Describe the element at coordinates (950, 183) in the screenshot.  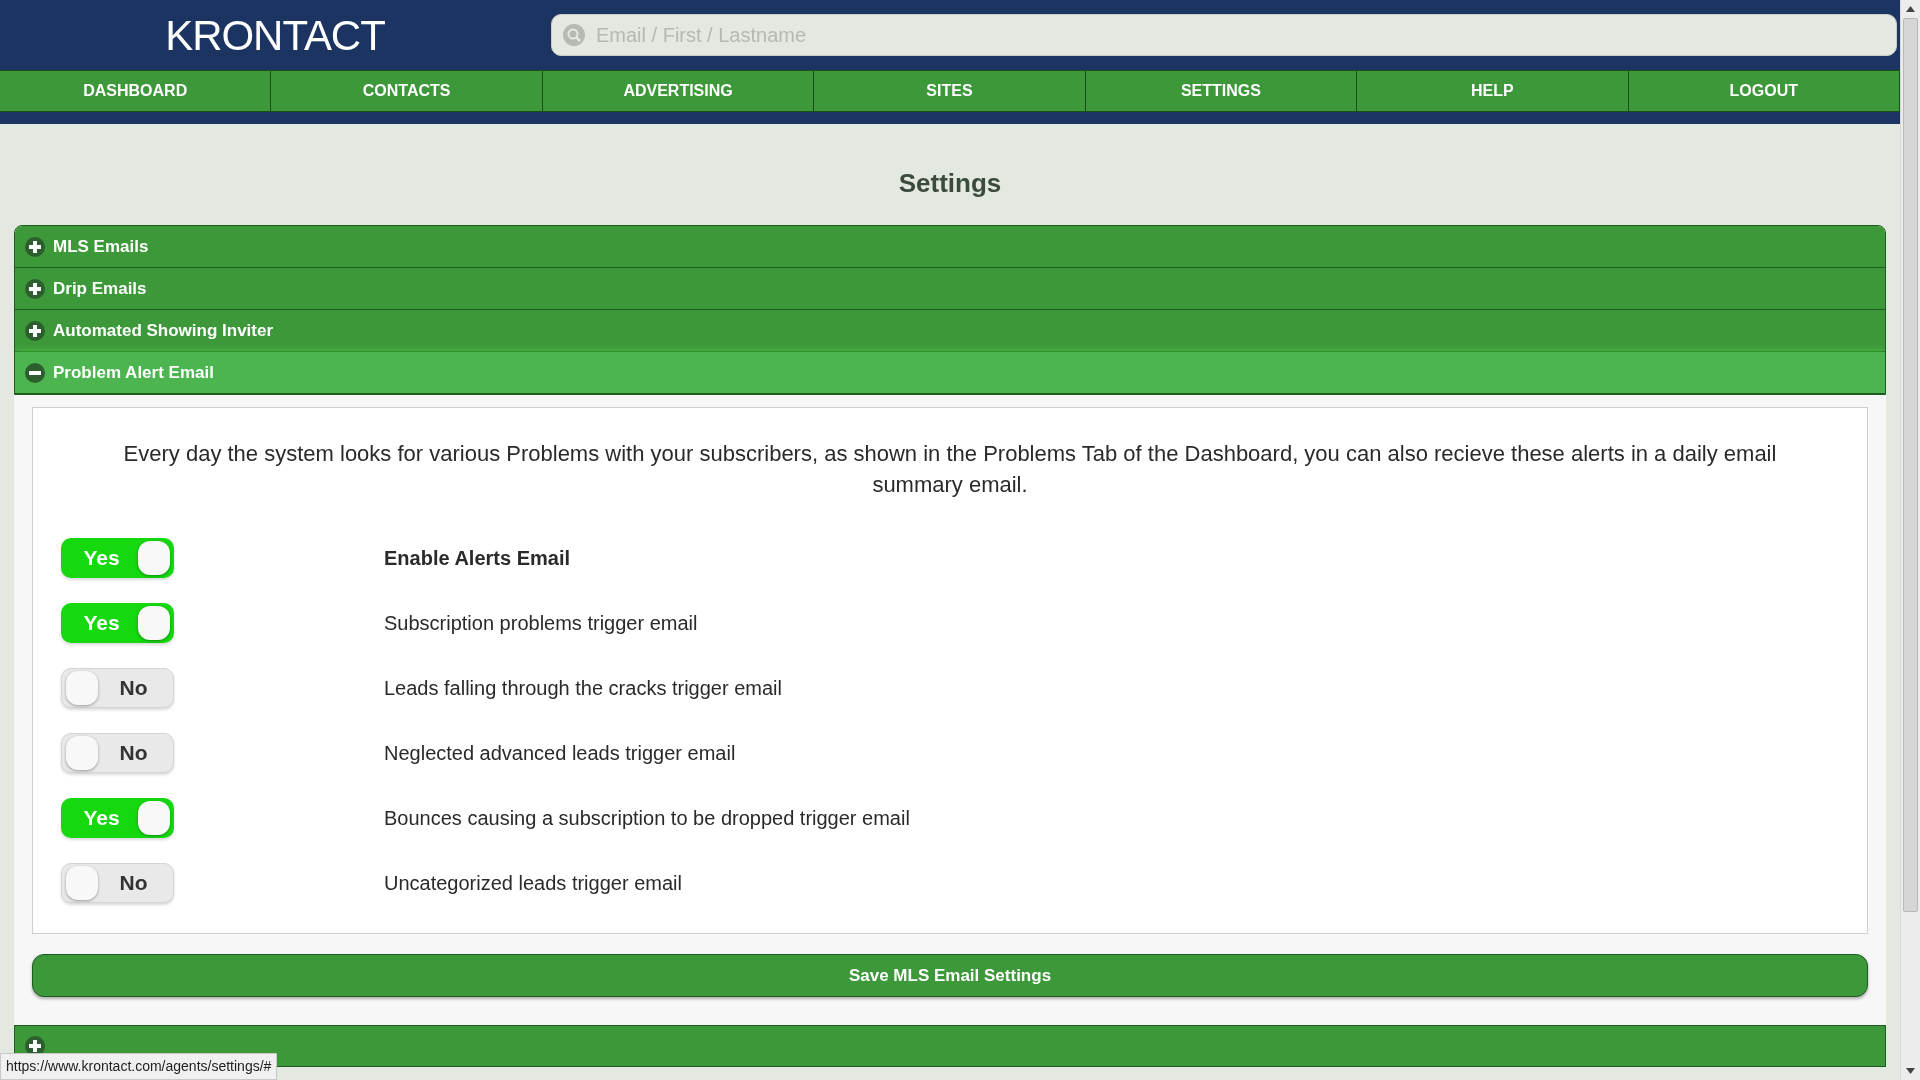
I see `page-title: Settings` at that location.